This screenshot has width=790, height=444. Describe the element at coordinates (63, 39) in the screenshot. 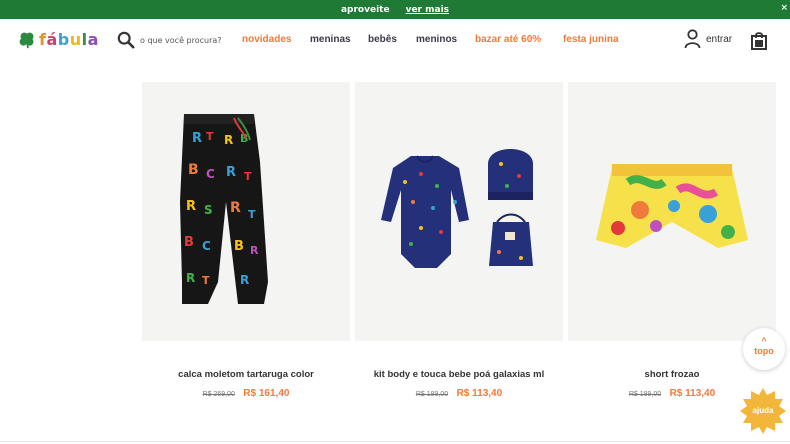

I see `logo-letter: b` at that location.